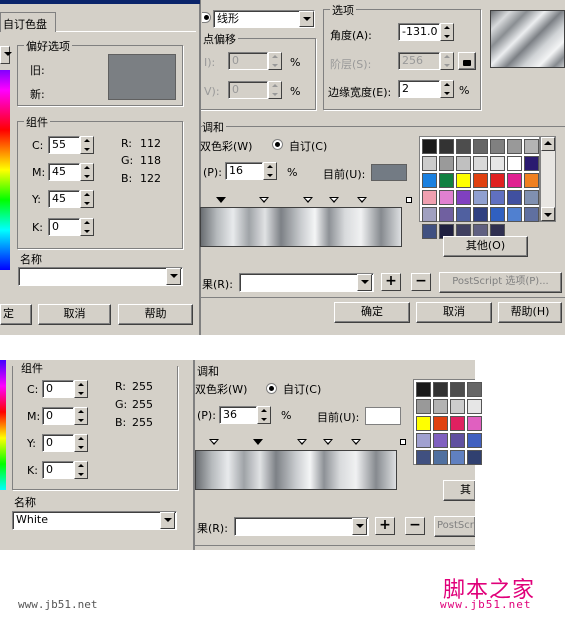 Image resolution: width=565 pixels, height=617 pixels. Describe the element at coordinates (5, 170) in the screenshot. I see `color-spectrum-strip` at that location.